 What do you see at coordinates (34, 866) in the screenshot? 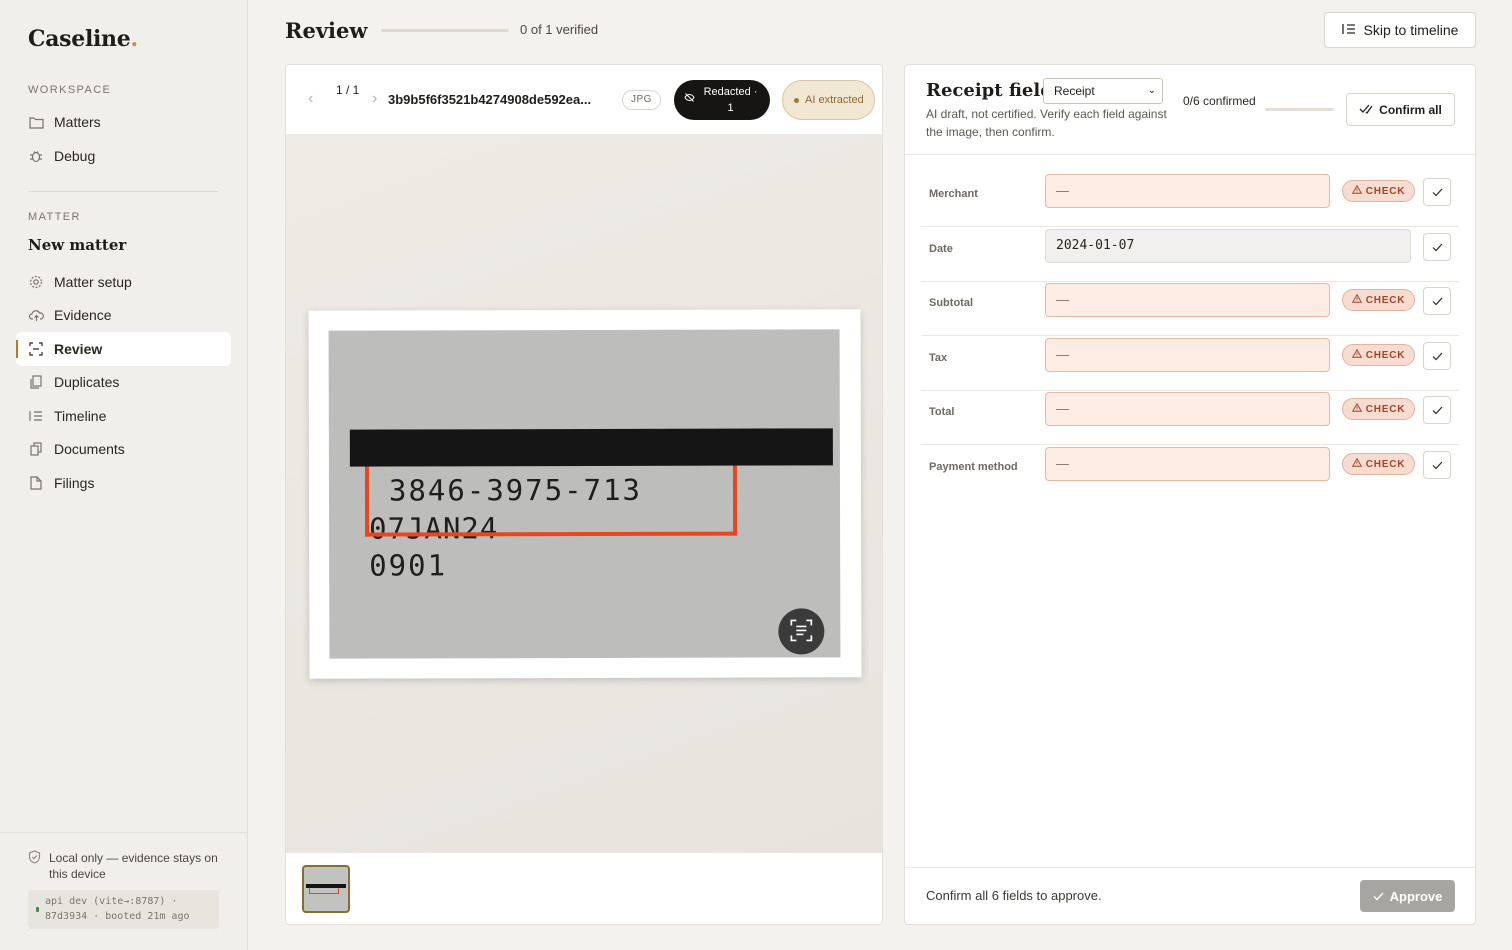
I see `shield-check-icon` at bounding box center [34, 866].